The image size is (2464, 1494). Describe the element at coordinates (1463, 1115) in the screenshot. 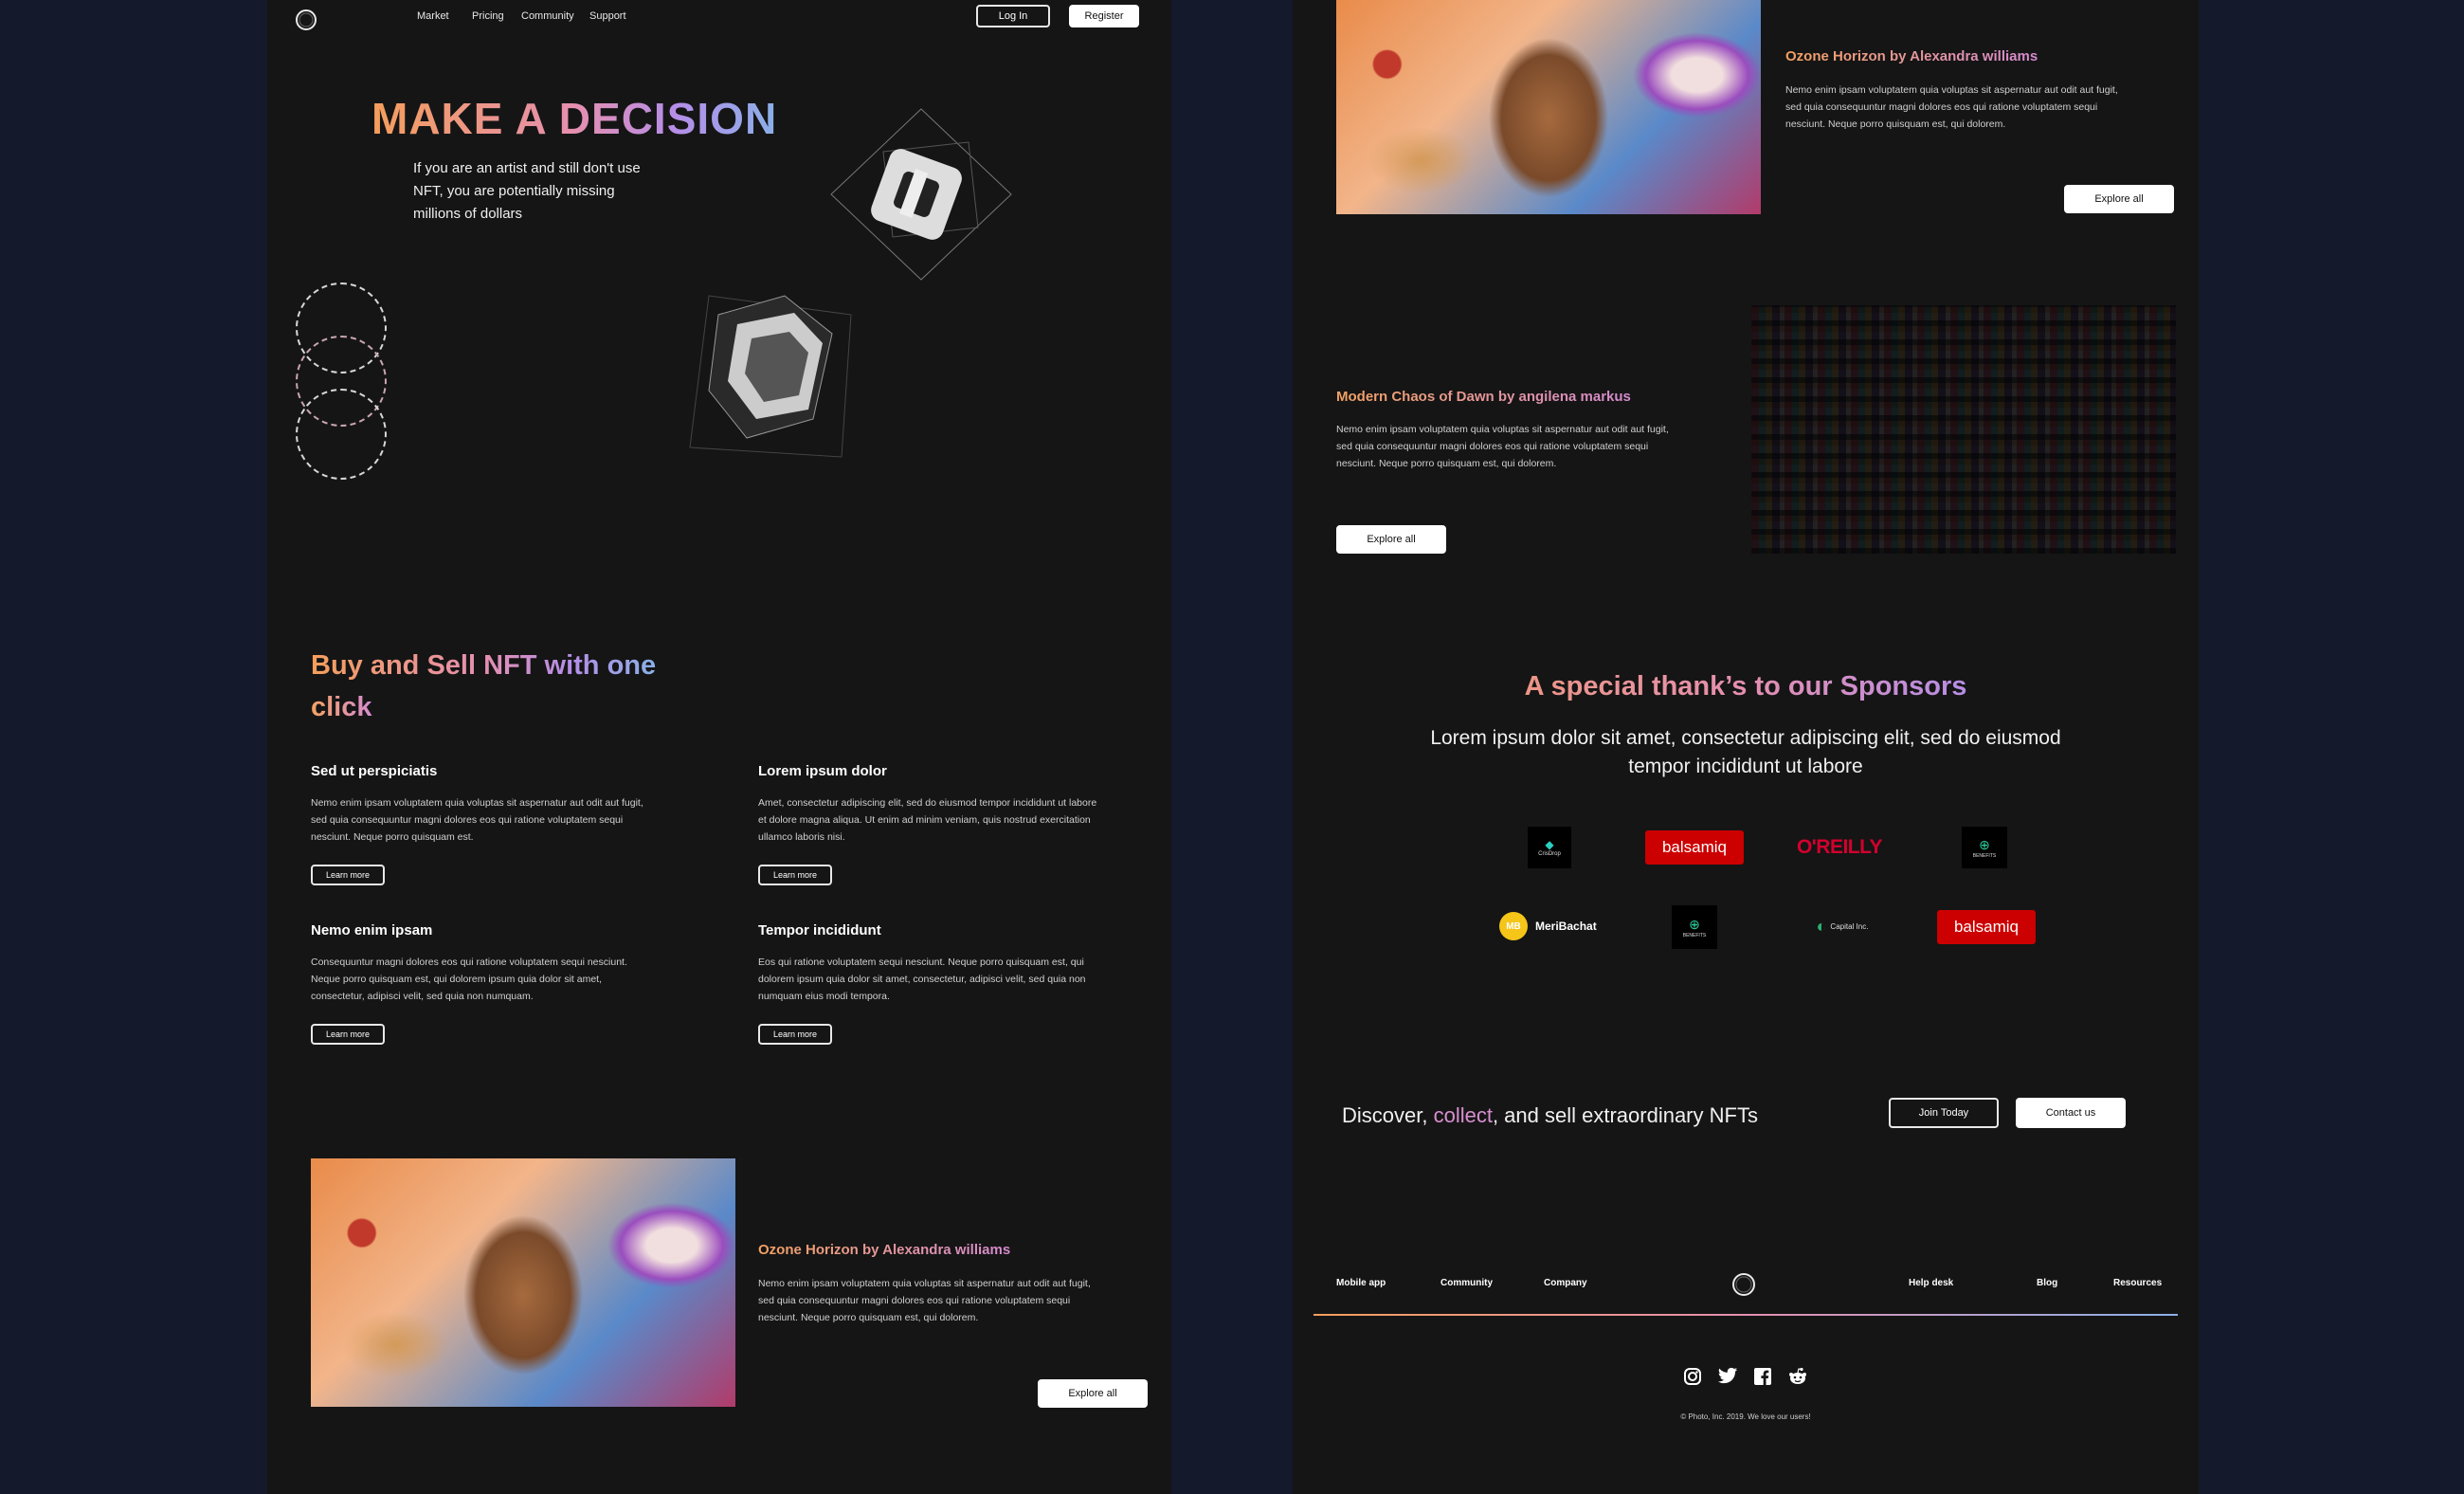

I see `cta-text-highlight: collect` at that location.